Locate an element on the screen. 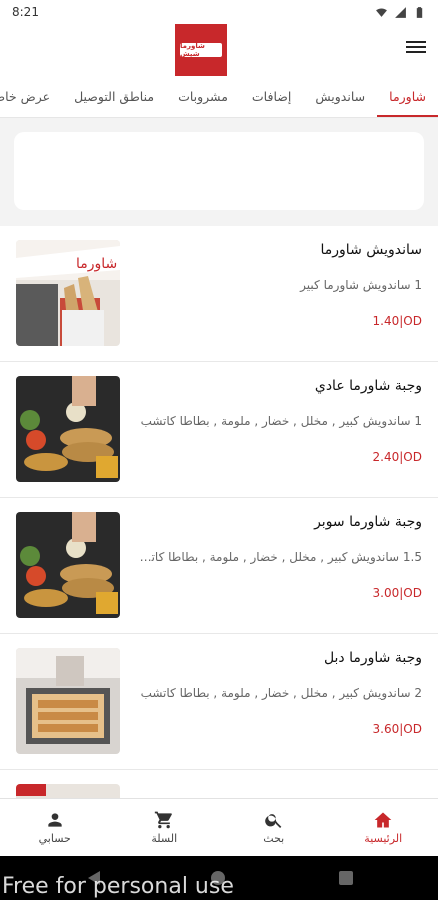 The image size is (438, 900). item-description: 1 ساندويش شاورما كبير is located at coordinates (361, 285).